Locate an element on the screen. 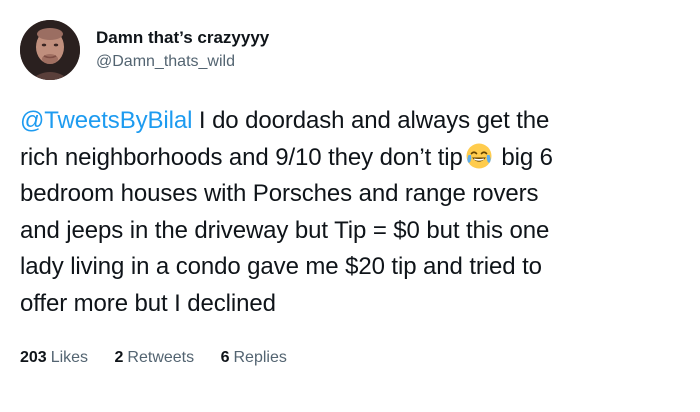 This screenshot has height=412, width=700. retweets-stat: 2 Retweets is located at coordinates (155, 358).